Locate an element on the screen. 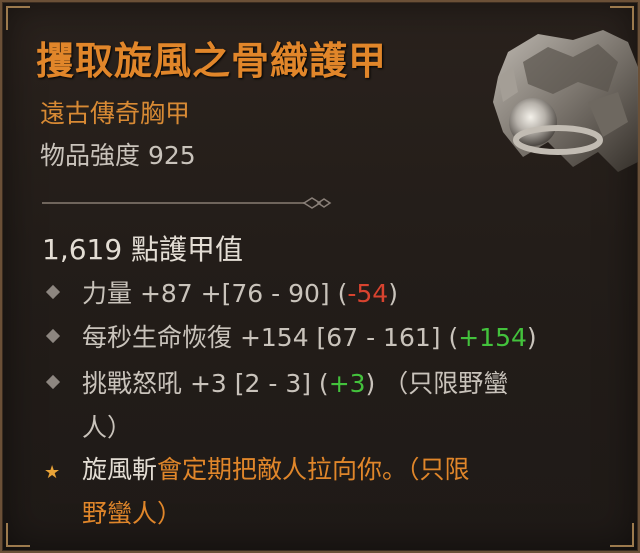 The image size is (640, 553). legendary-text: 旋風斬會定期把敵人拉向你。（只限野蠻人） is located at coordinates (357, 492).